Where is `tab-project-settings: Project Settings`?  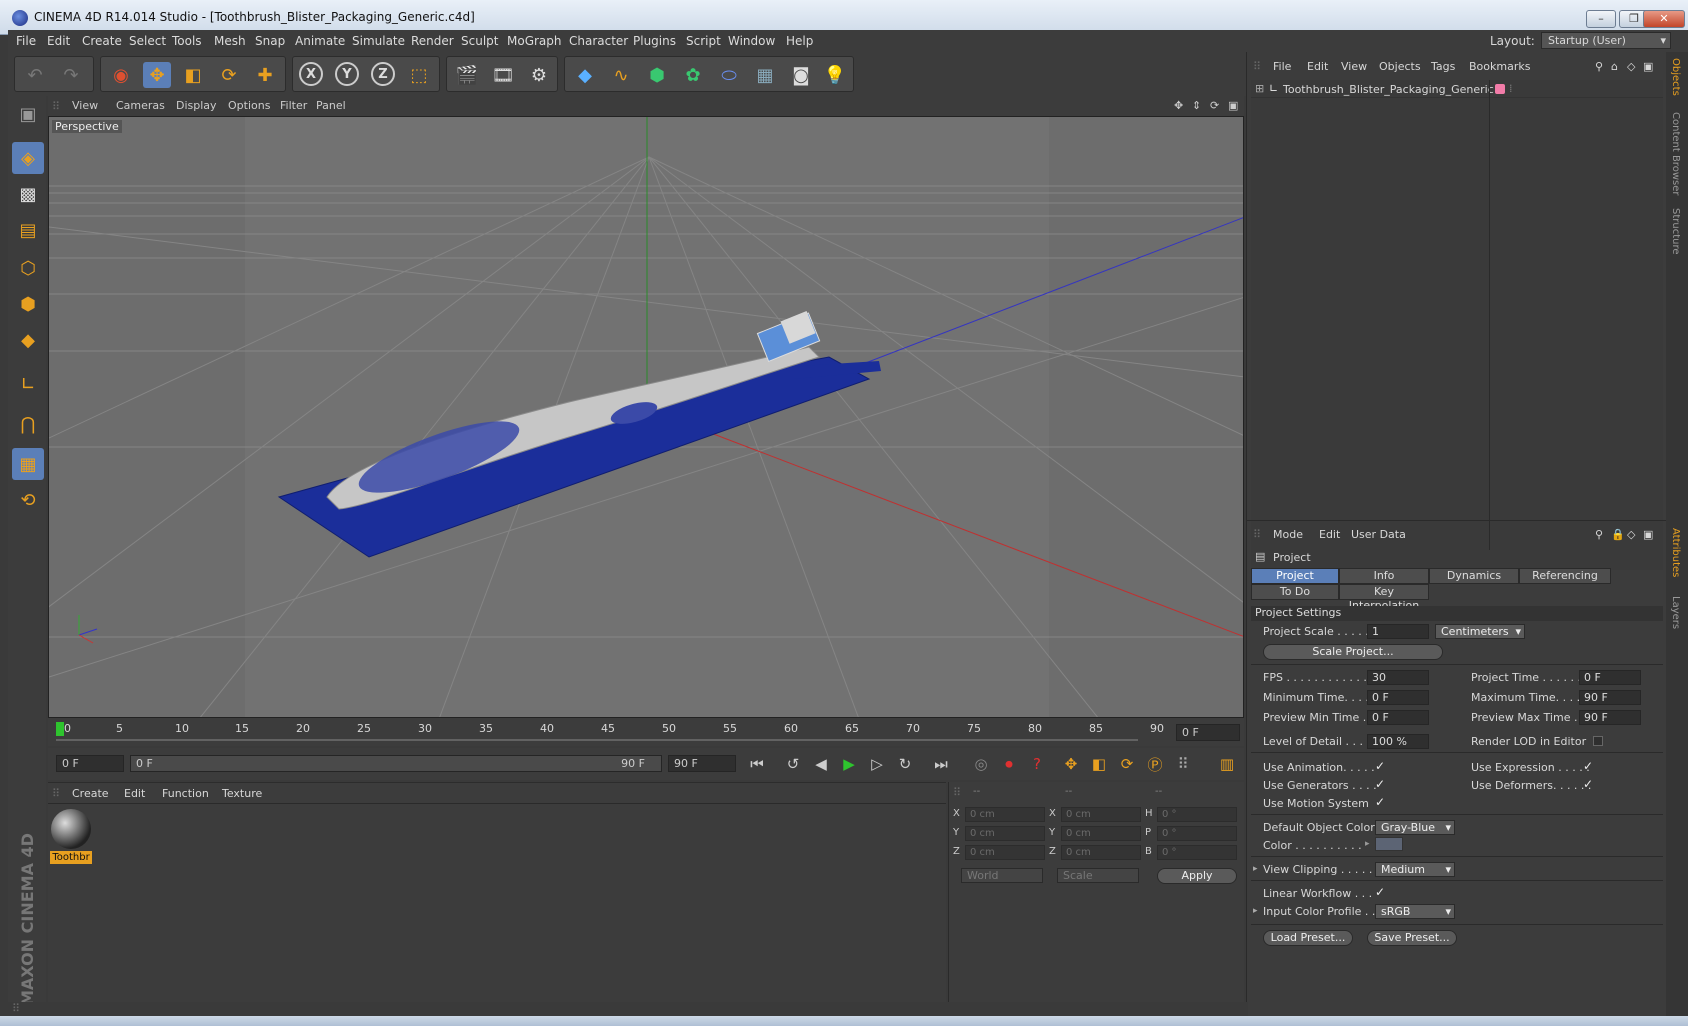 tab-project-settings: Project Settings is located at coordinates (1295, 582).